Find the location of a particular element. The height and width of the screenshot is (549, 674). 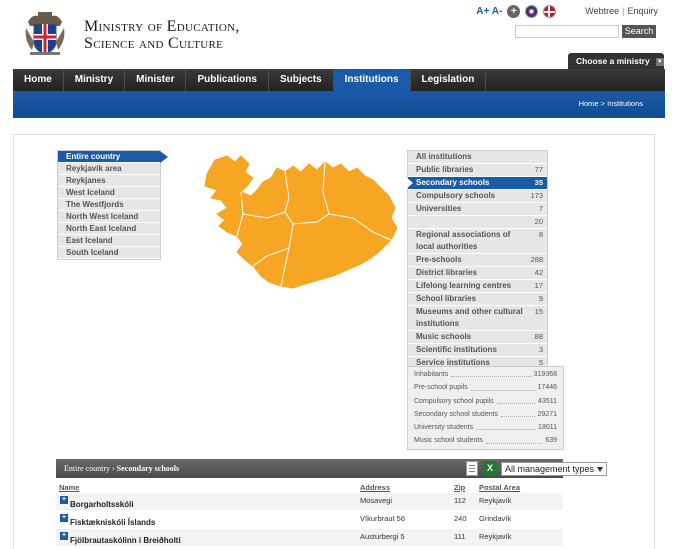

category-item-active: Secondary schools 35 is located at coordinates (476, 183).